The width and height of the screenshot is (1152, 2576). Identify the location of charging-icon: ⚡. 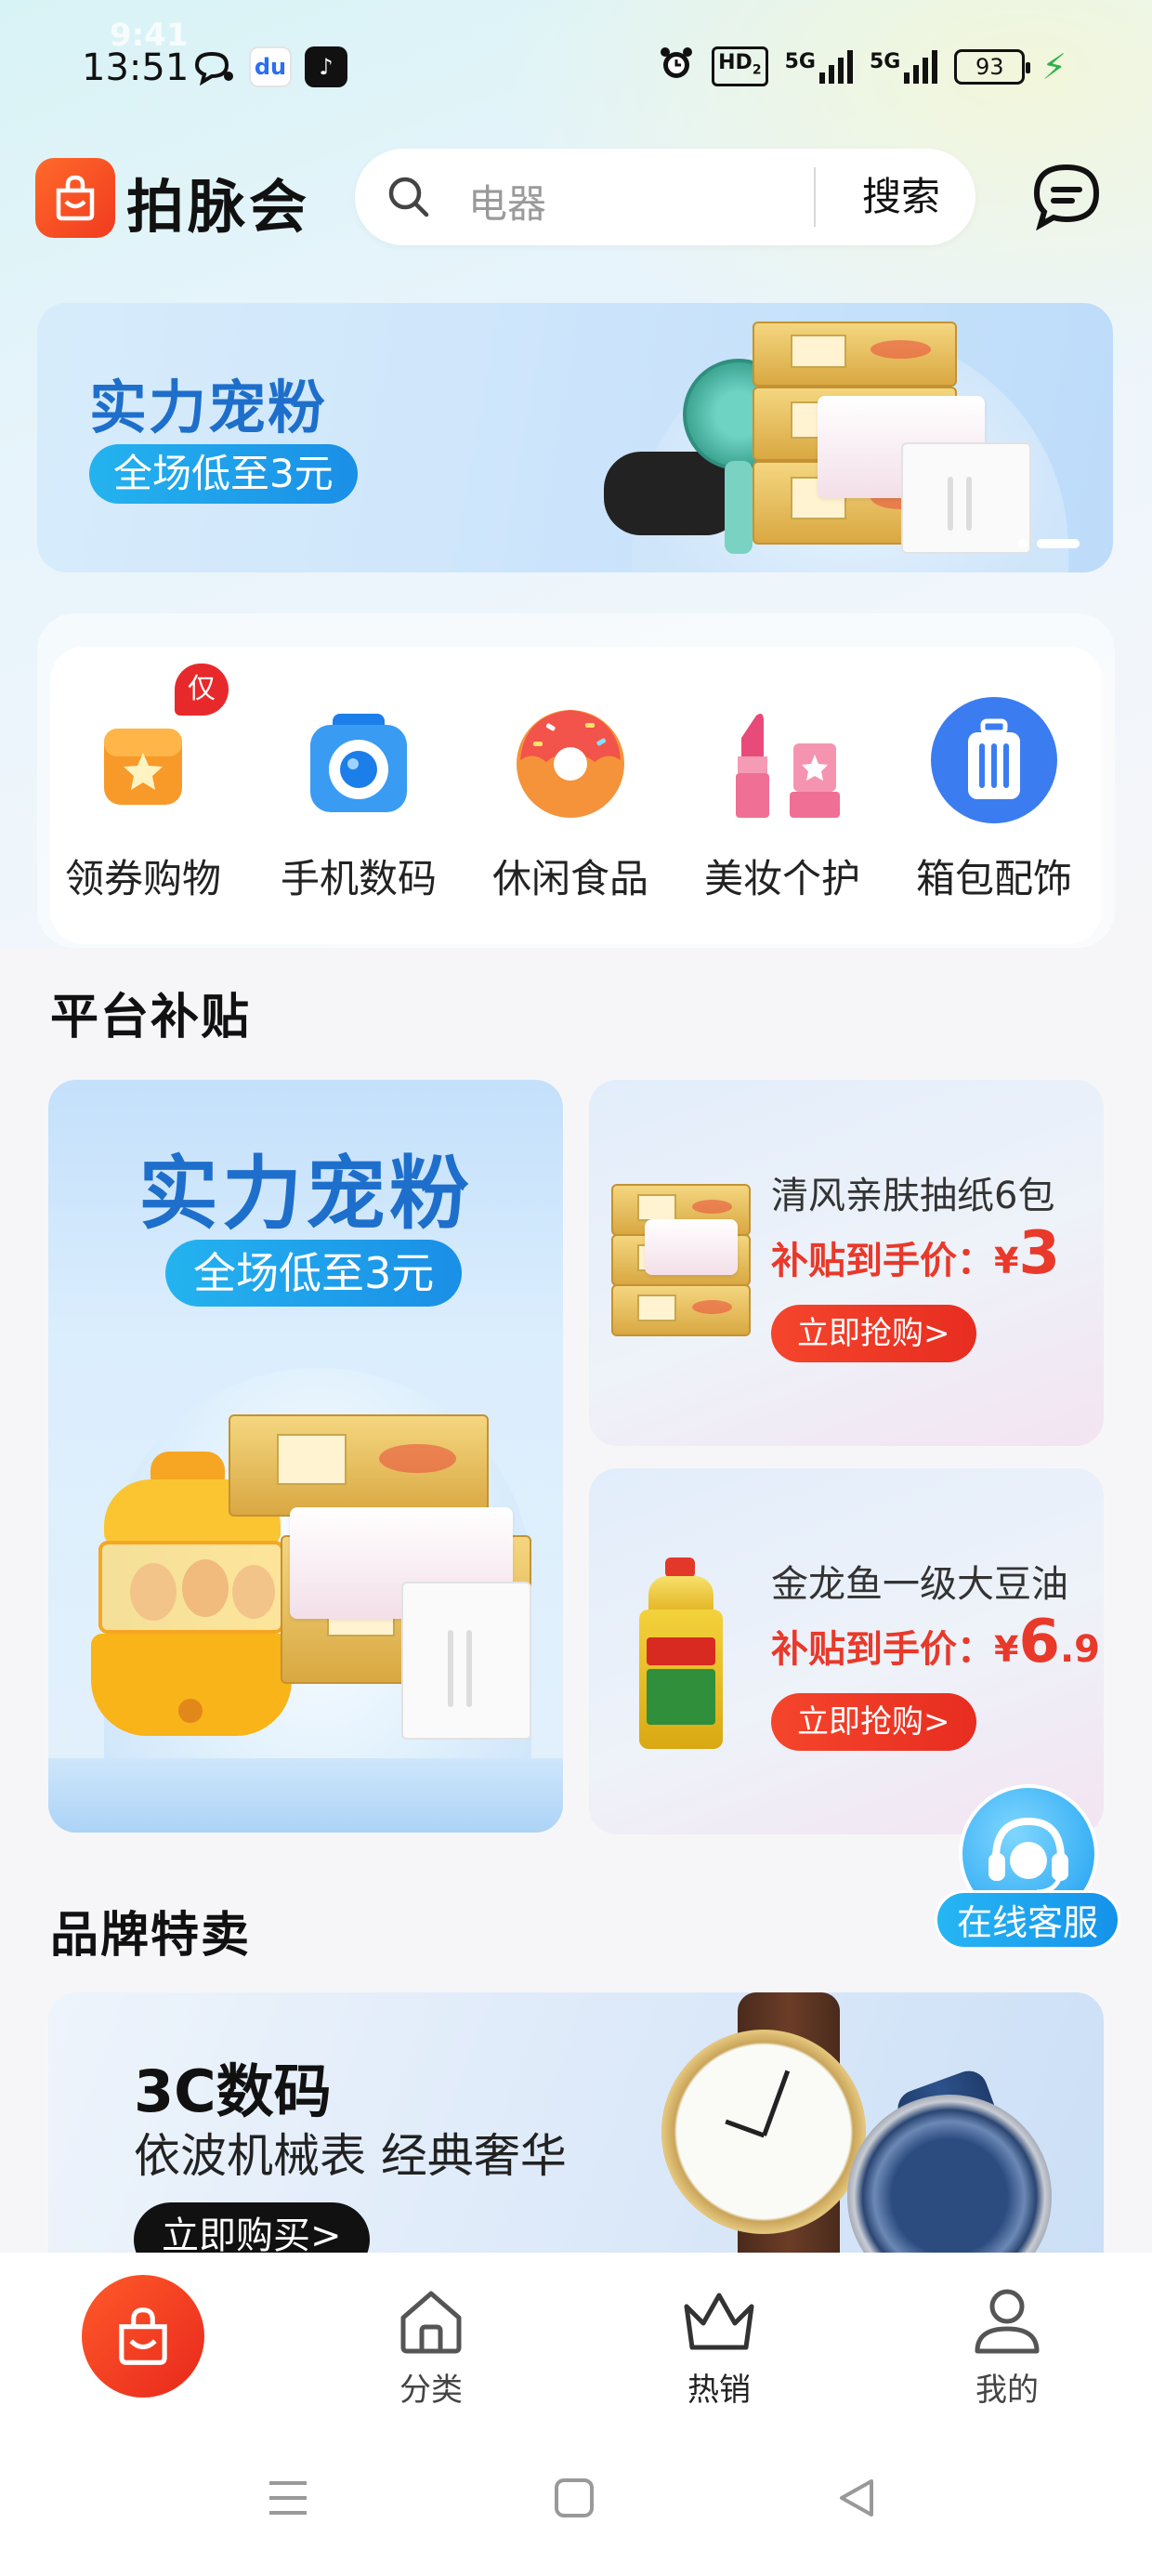
(1054, 66).